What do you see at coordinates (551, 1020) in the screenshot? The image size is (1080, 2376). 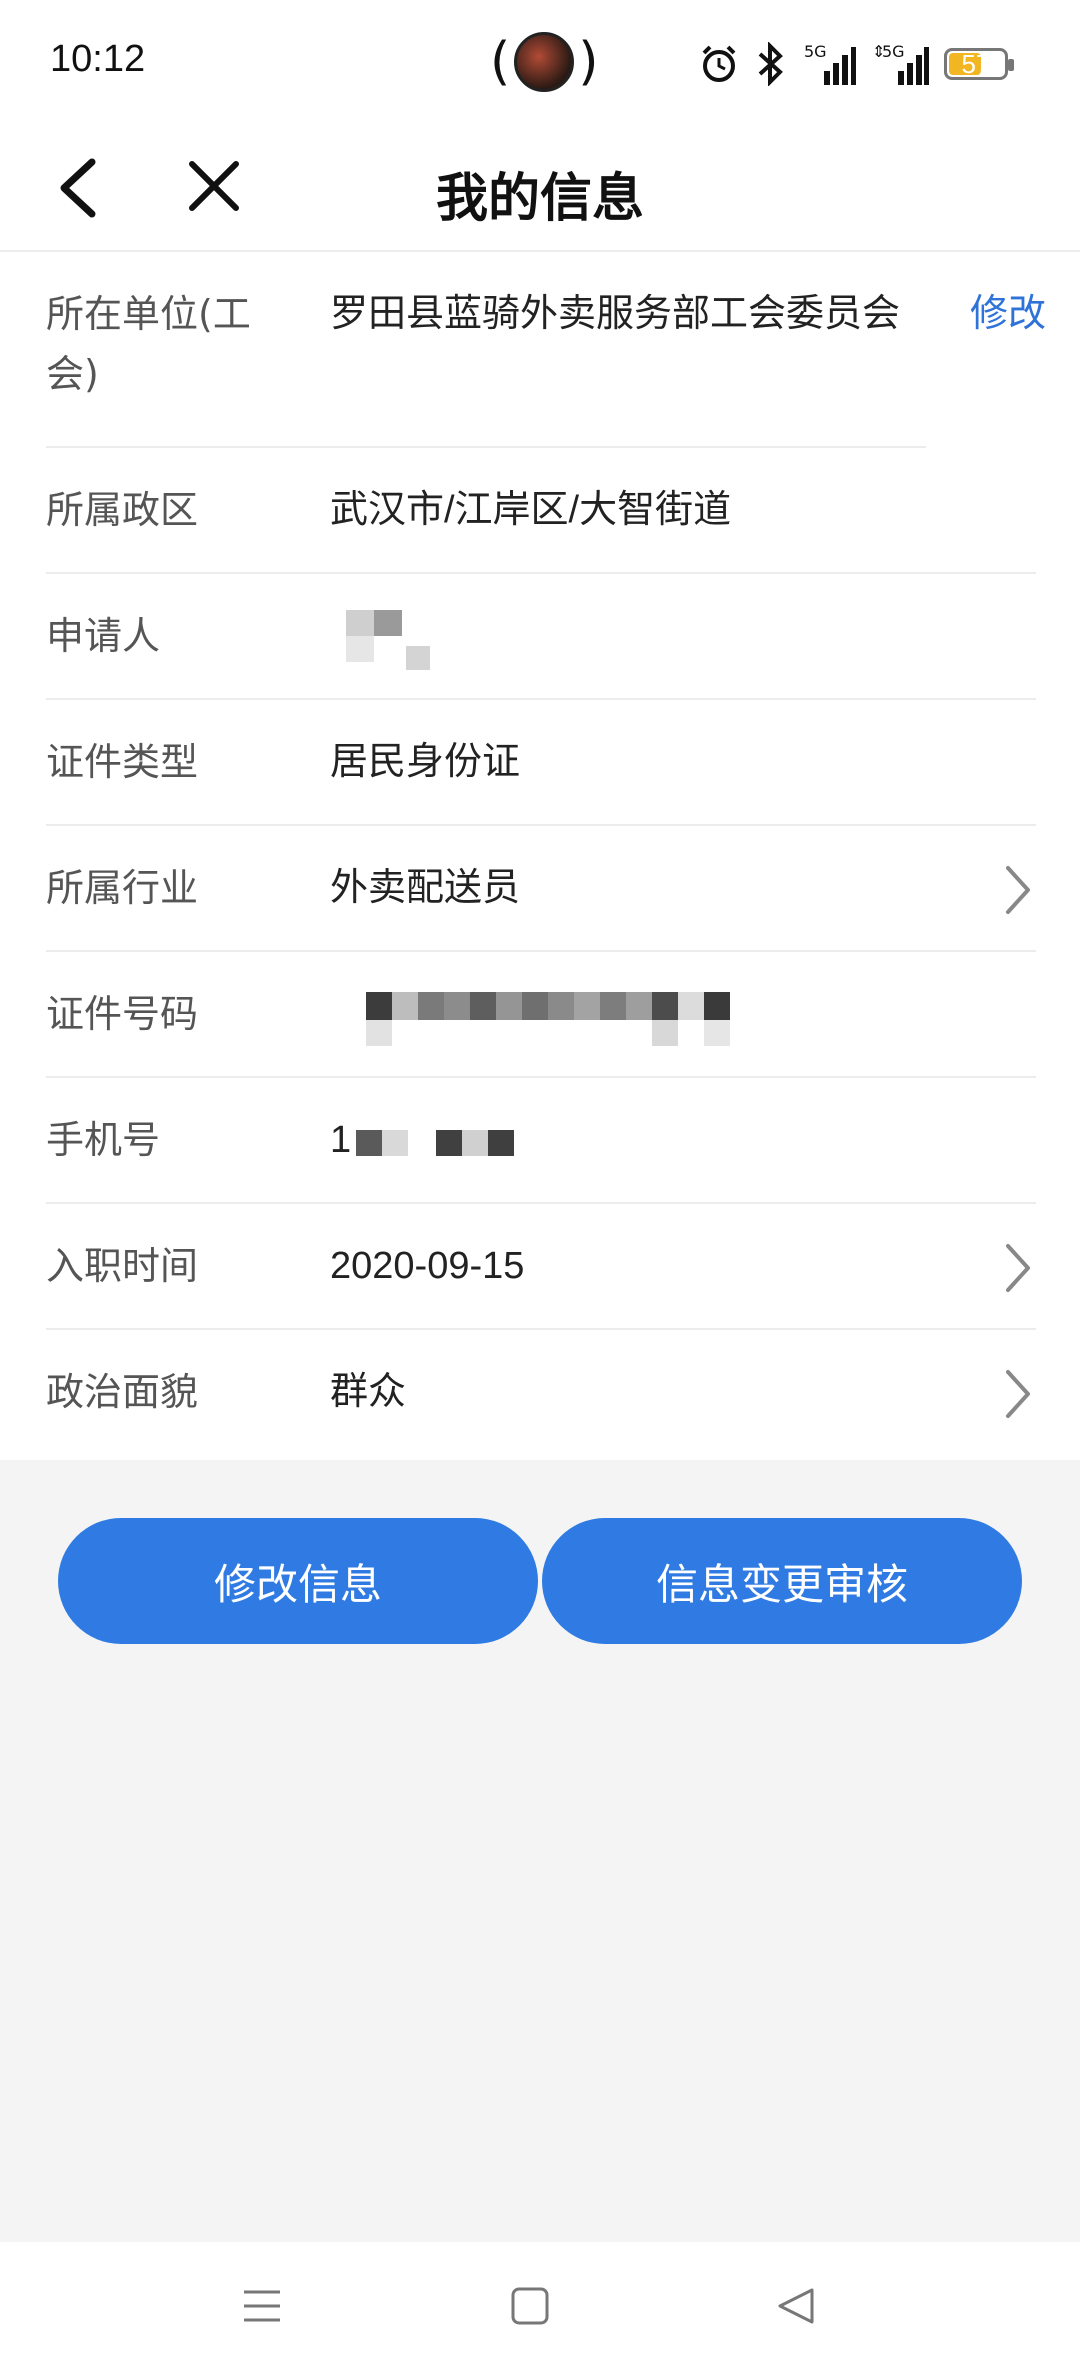 I see `masked-id-number` at bounding box center [551, 1020].